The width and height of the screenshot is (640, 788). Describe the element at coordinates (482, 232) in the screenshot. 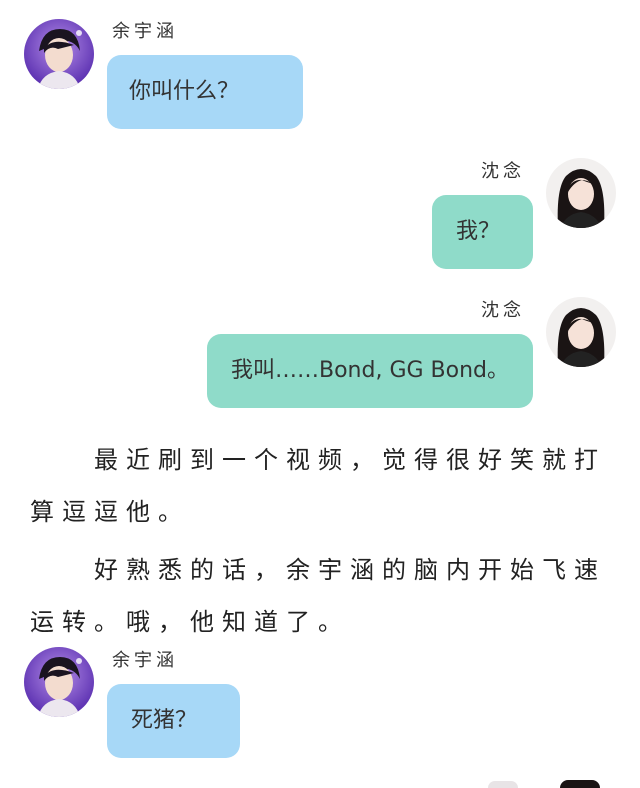

I see `message-bubble: 我？` at that location.